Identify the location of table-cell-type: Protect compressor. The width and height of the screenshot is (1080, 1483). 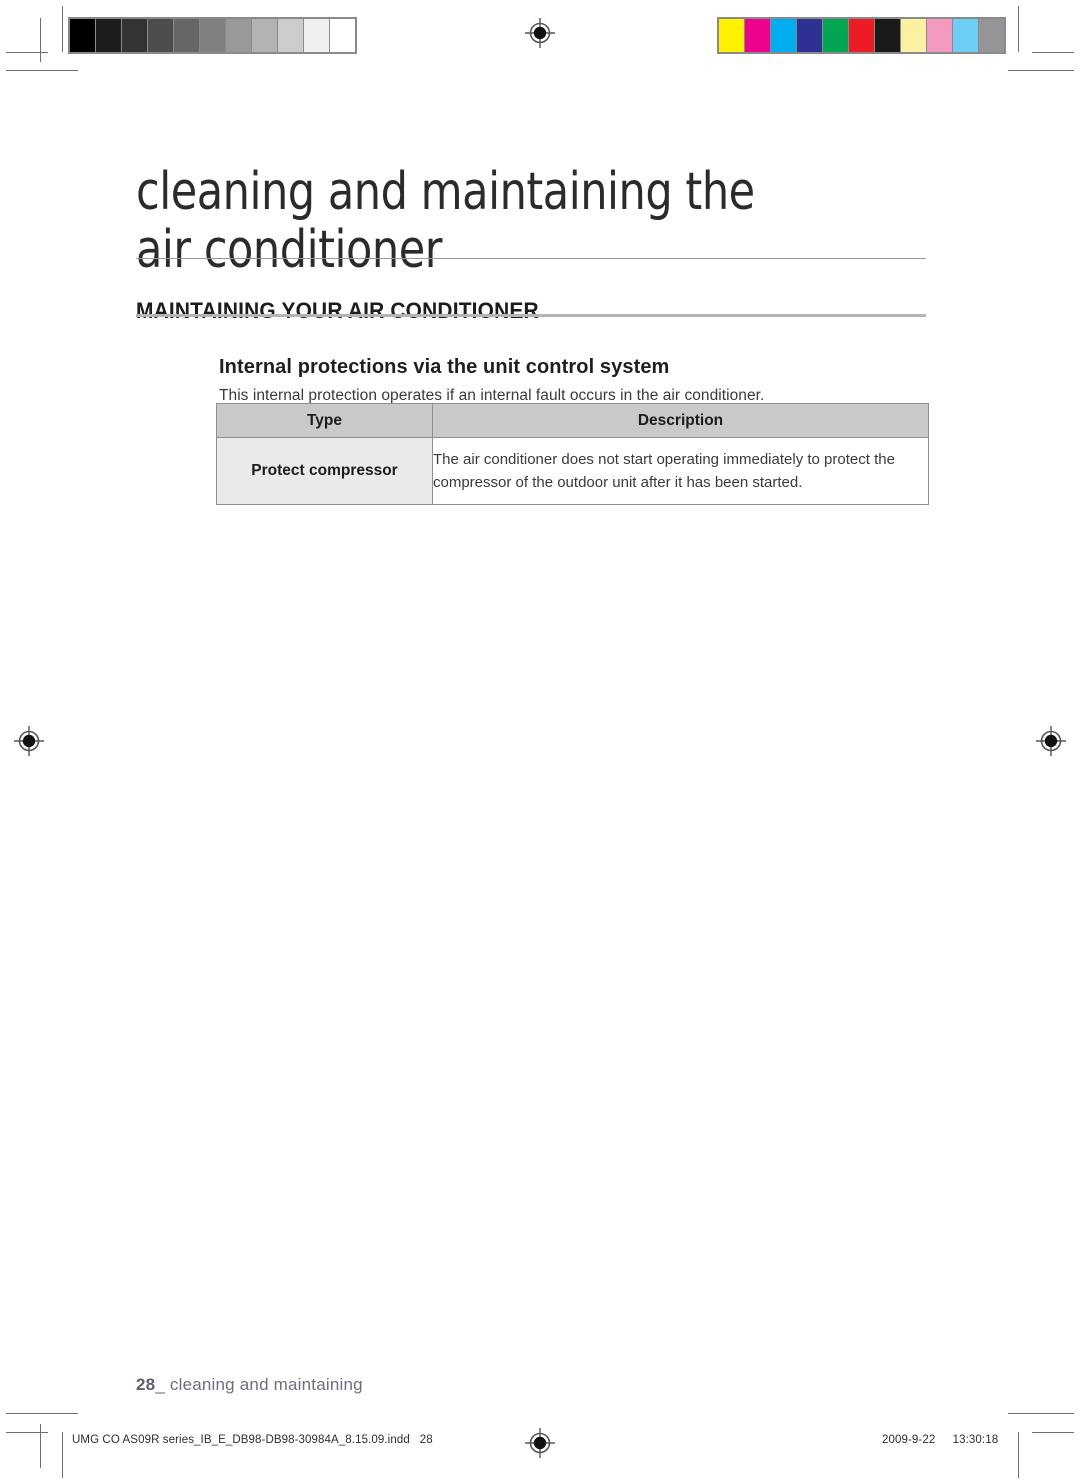
(324, 471).